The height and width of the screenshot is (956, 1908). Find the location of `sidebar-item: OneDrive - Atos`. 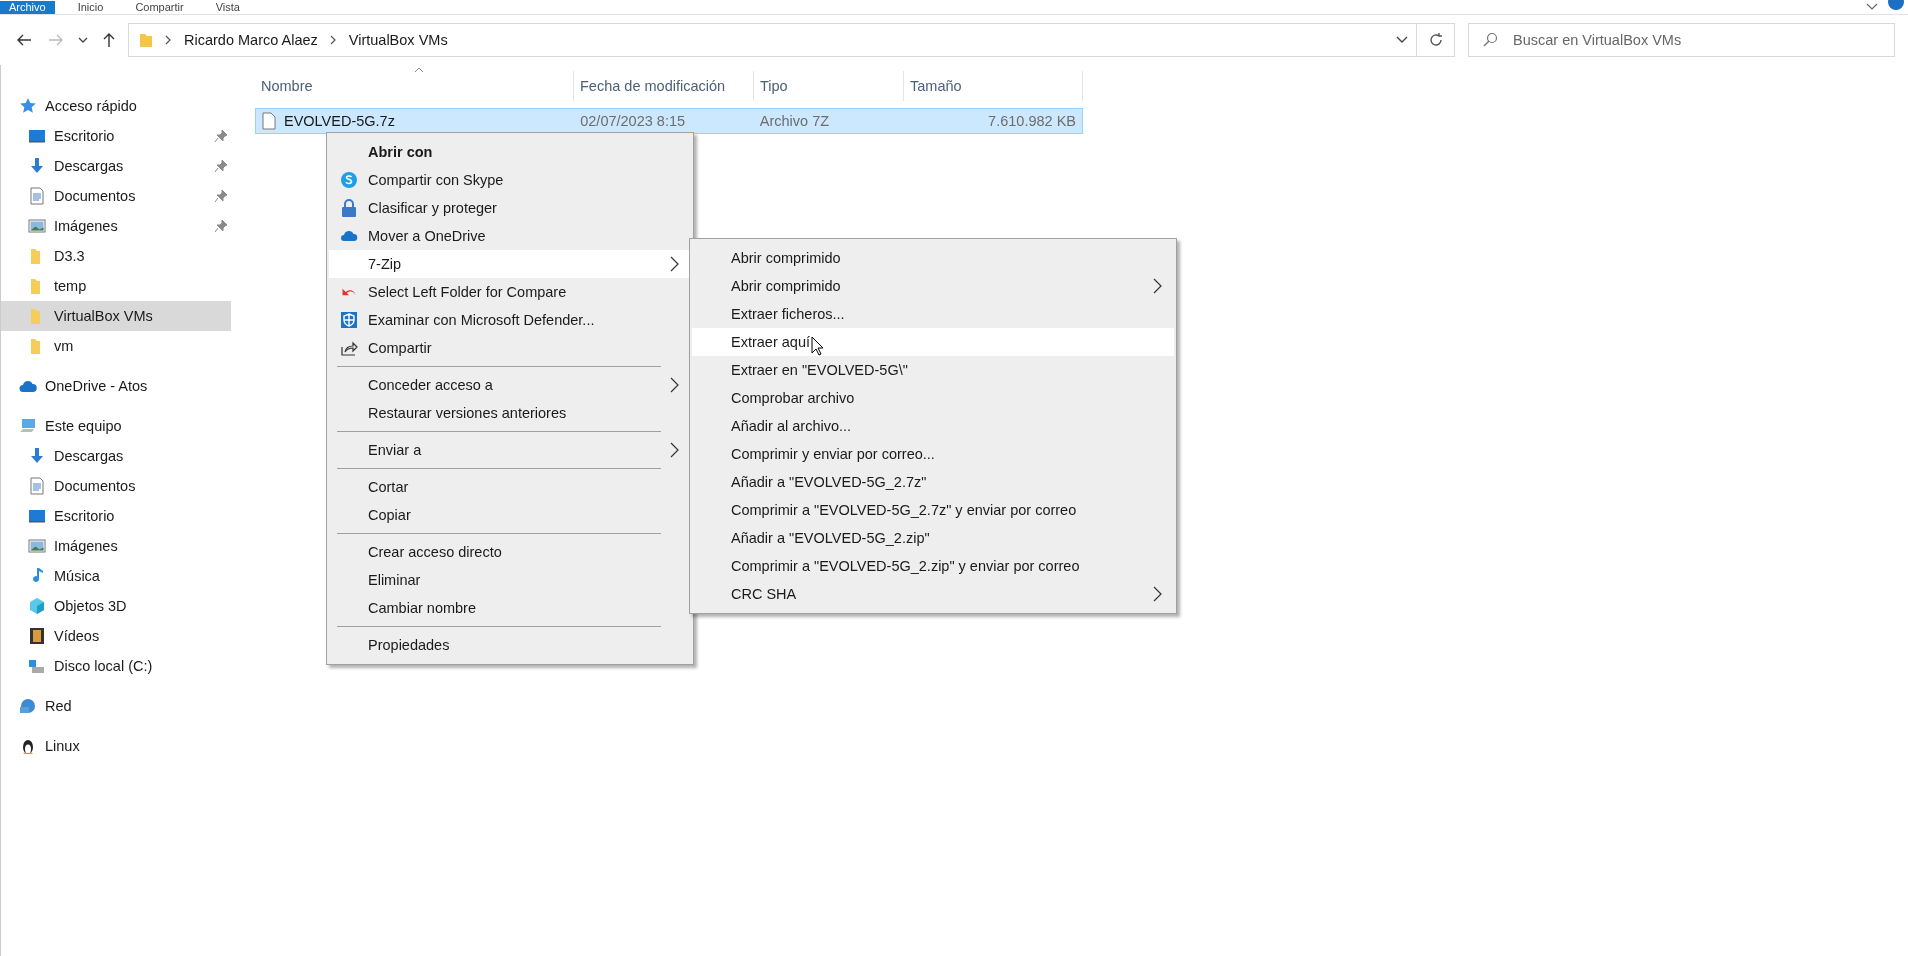

sidebar-item: OneDrive - Atos is located at coordinates (116, 386).